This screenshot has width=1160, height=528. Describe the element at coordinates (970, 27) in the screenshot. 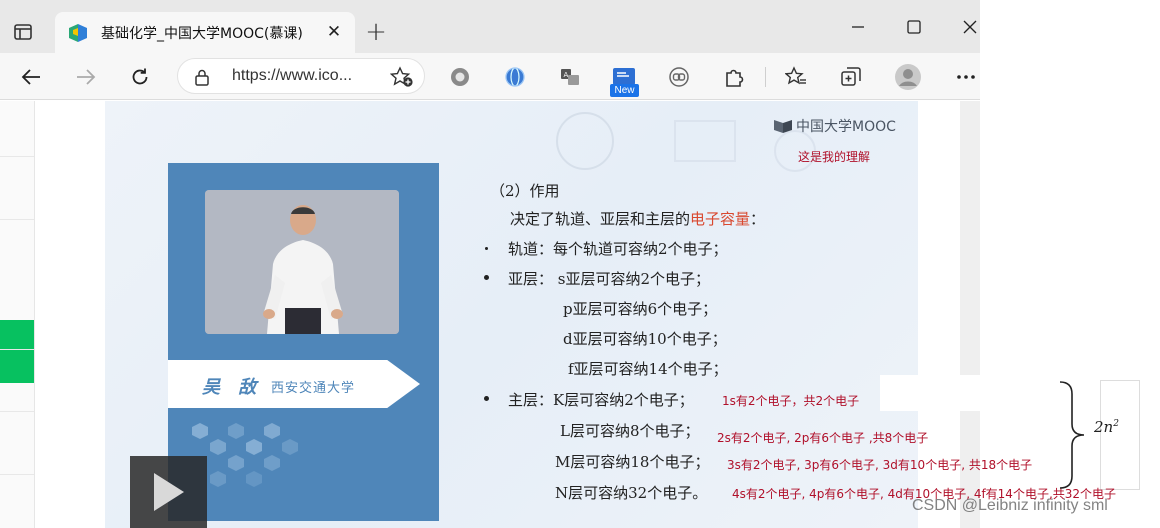

I see `window-close-icon` at that location.